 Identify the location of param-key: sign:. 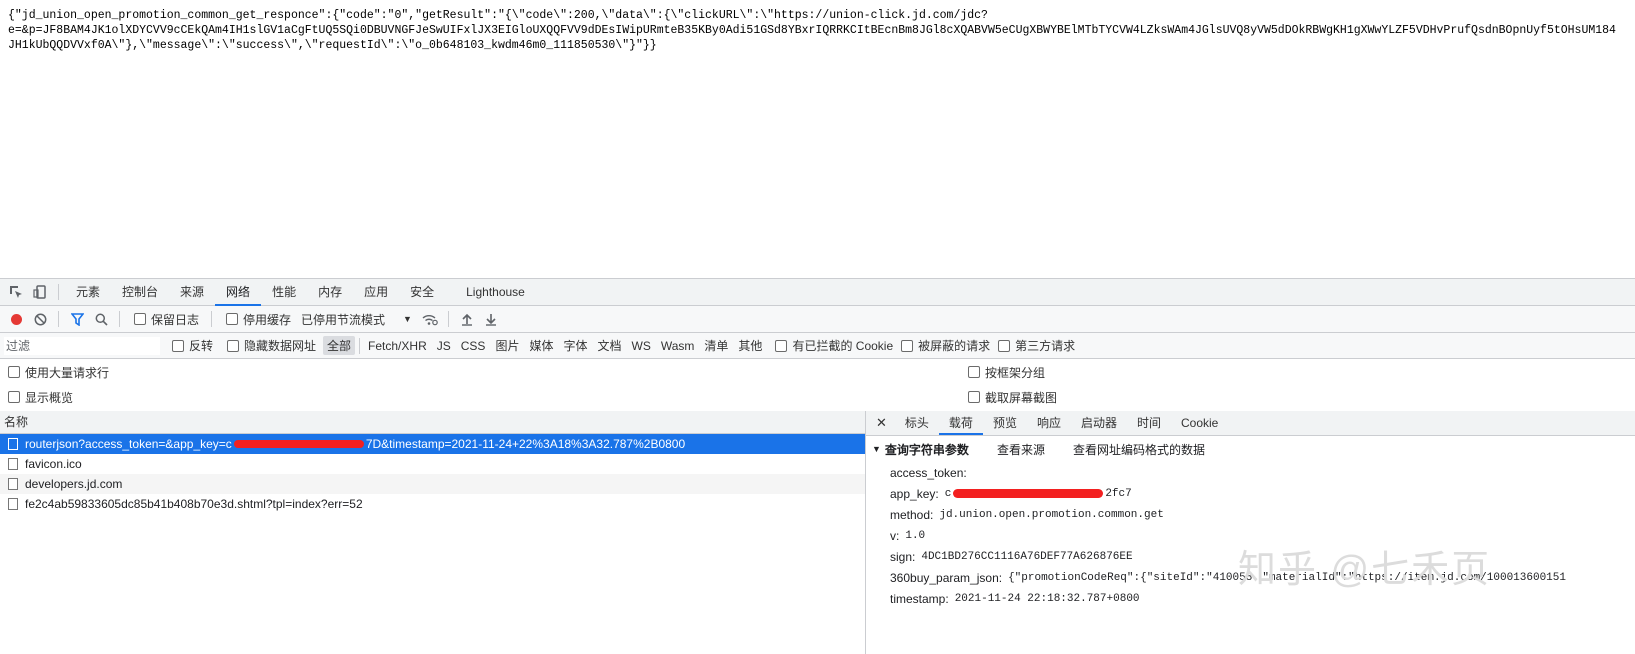
(903, 556).